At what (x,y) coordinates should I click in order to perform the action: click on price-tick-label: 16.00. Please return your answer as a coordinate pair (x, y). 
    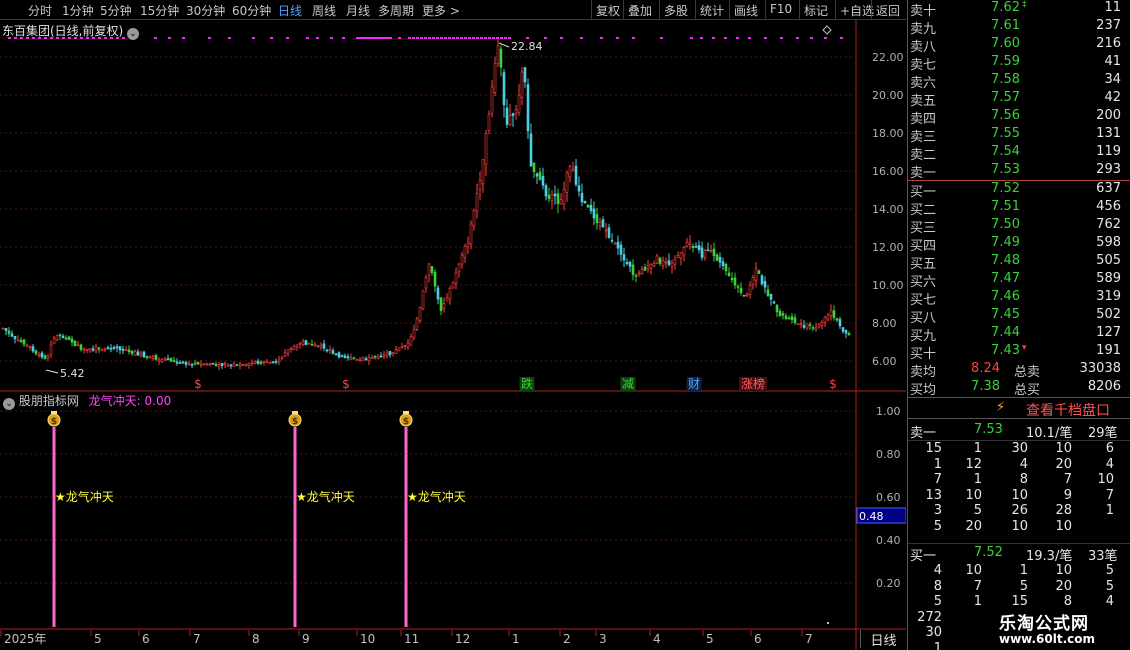
    Looking at the image, I should click on (888, 171).